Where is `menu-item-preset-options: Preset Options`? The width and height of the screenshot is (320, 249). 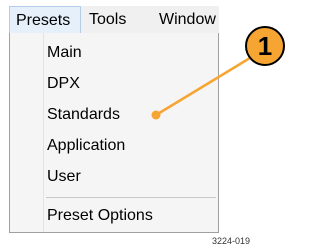 menu-item-preset-options: Preset Options is located at coordinates (100, 216).